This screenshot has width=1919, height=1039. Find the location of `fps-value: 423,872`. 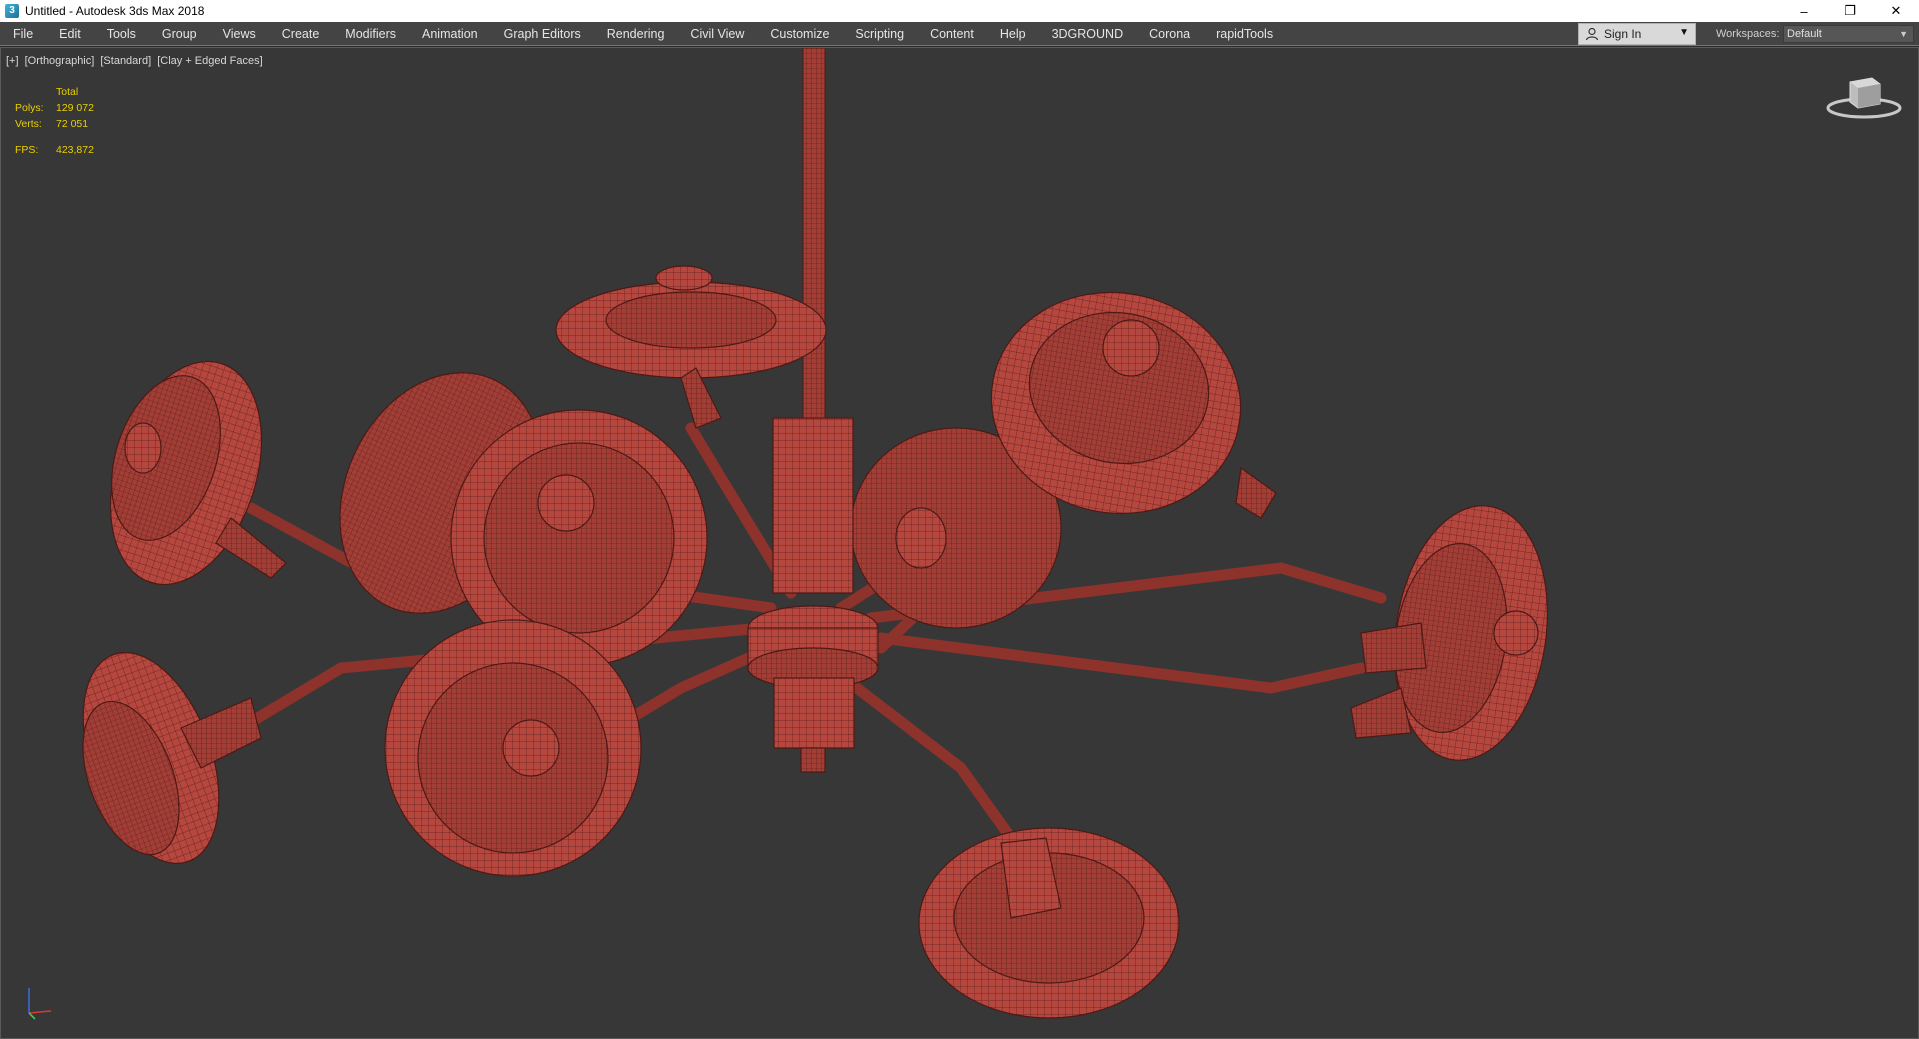

fps-value: 423,872 is located at coordinates (75, 150).